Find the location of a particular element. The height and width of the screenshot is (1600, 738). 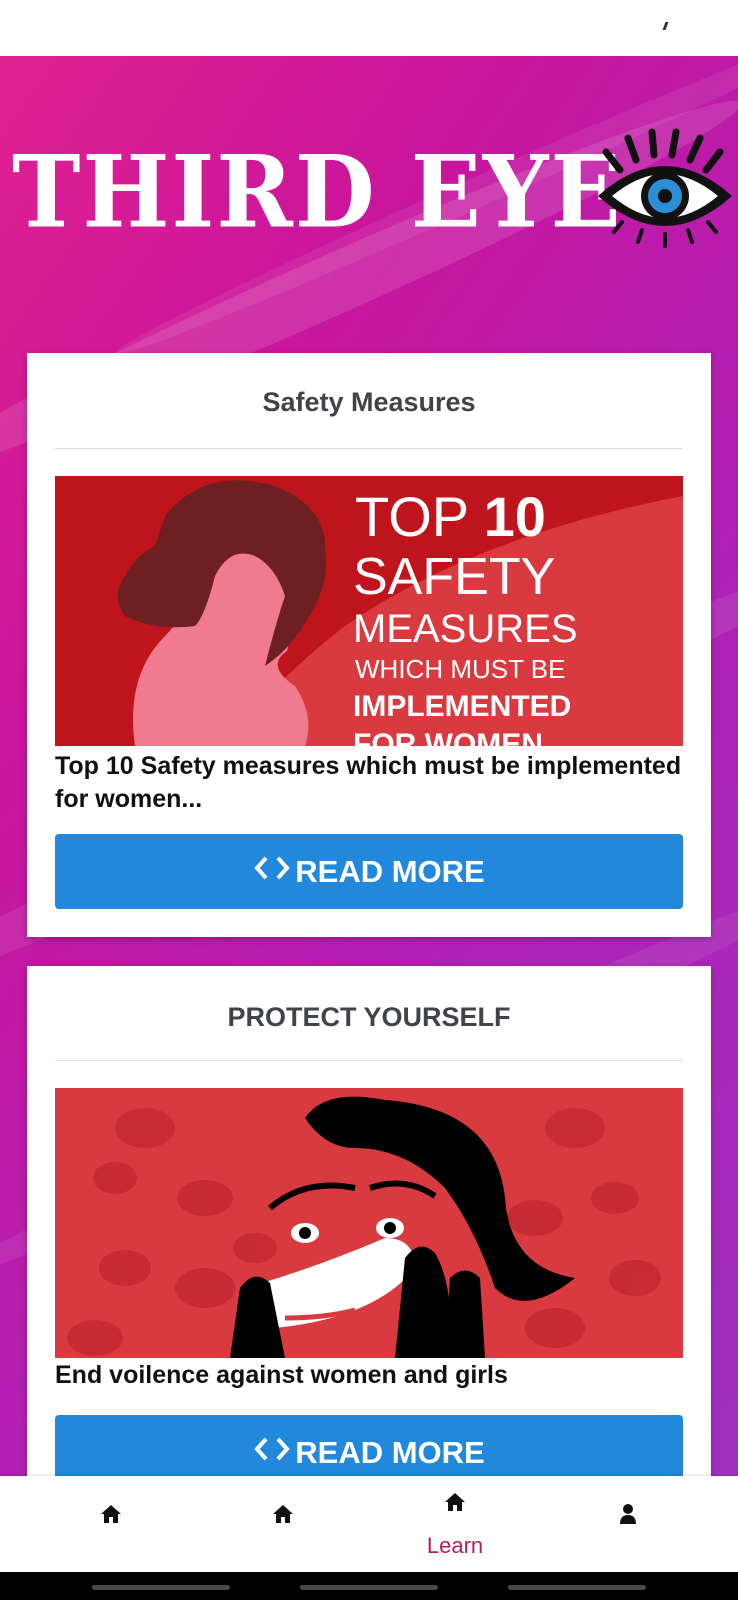

nav-item-profile is located at coordinates (628, 1524).